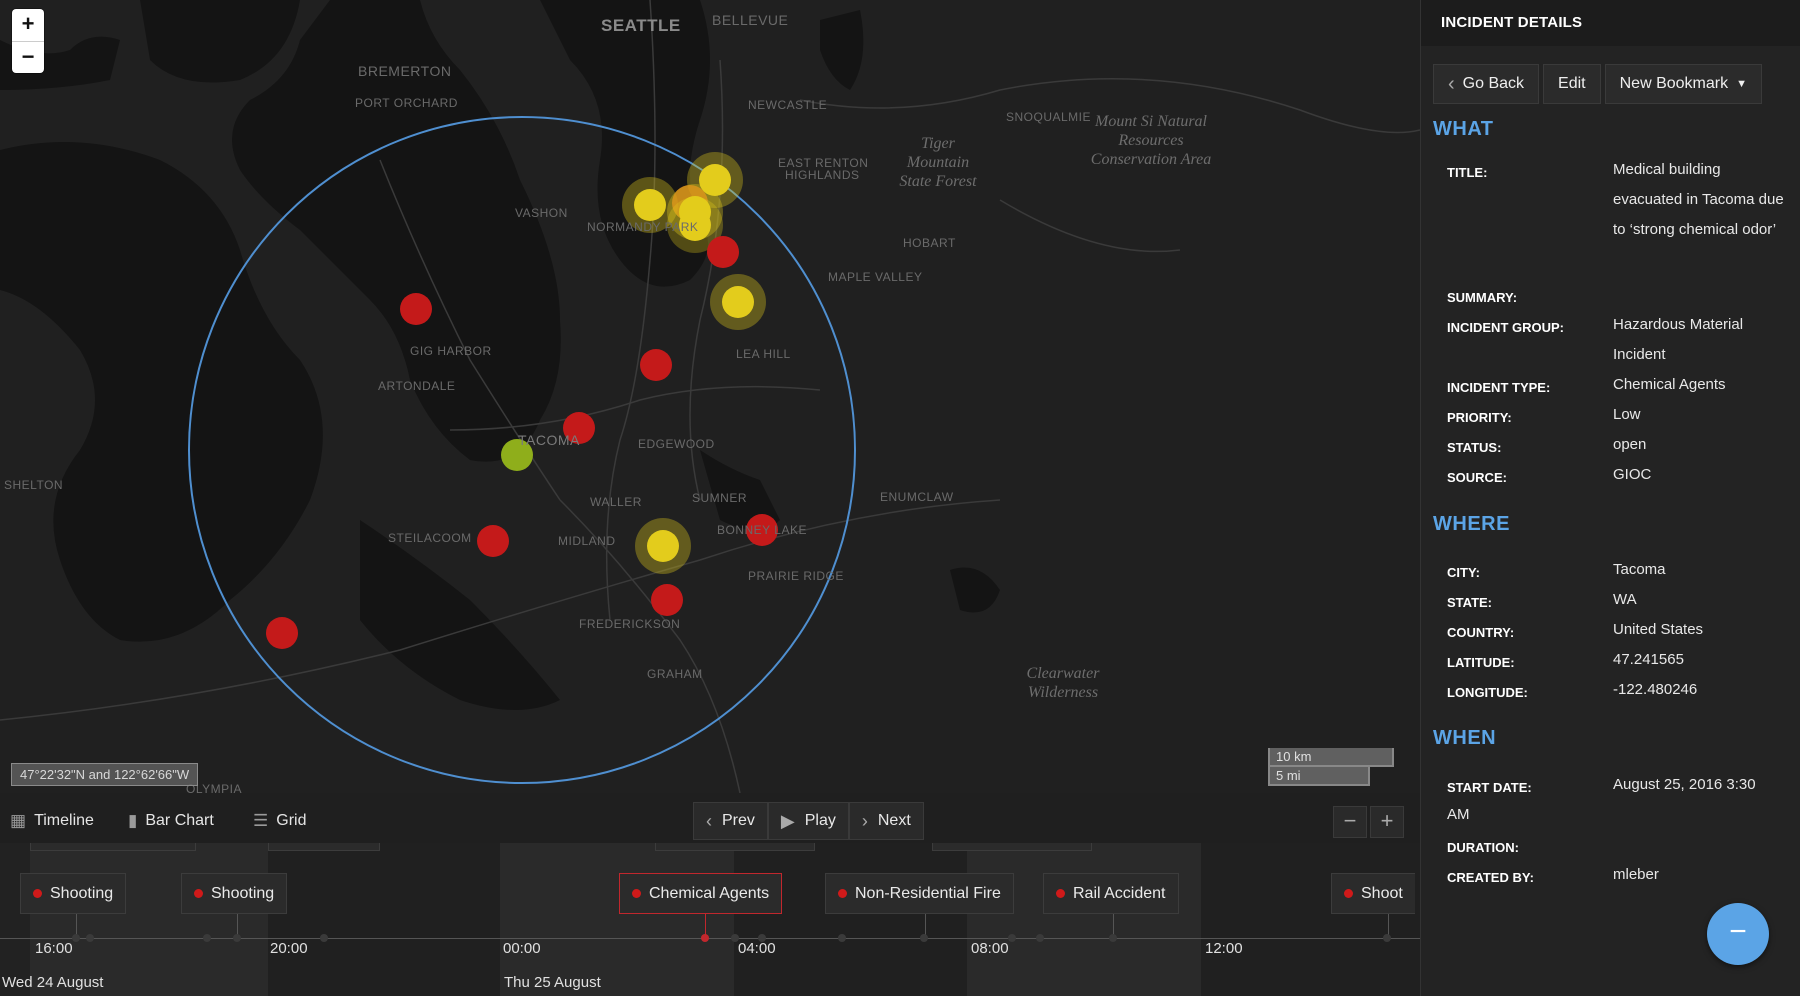  What do you see at coordinates (1648, 659) in the screenshot?
I see `field-value: 47.241565` at bounding box center [1648, 659].